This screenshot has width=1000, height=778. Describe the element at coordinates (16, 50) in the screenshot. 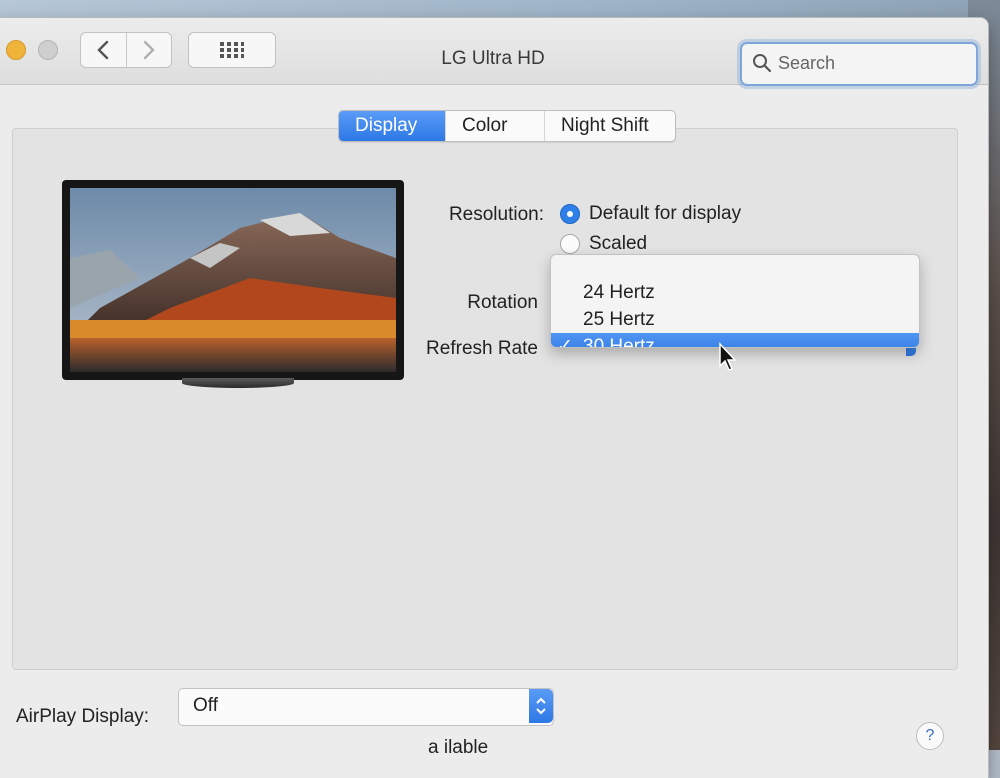

I see `minimize-button` at that location.